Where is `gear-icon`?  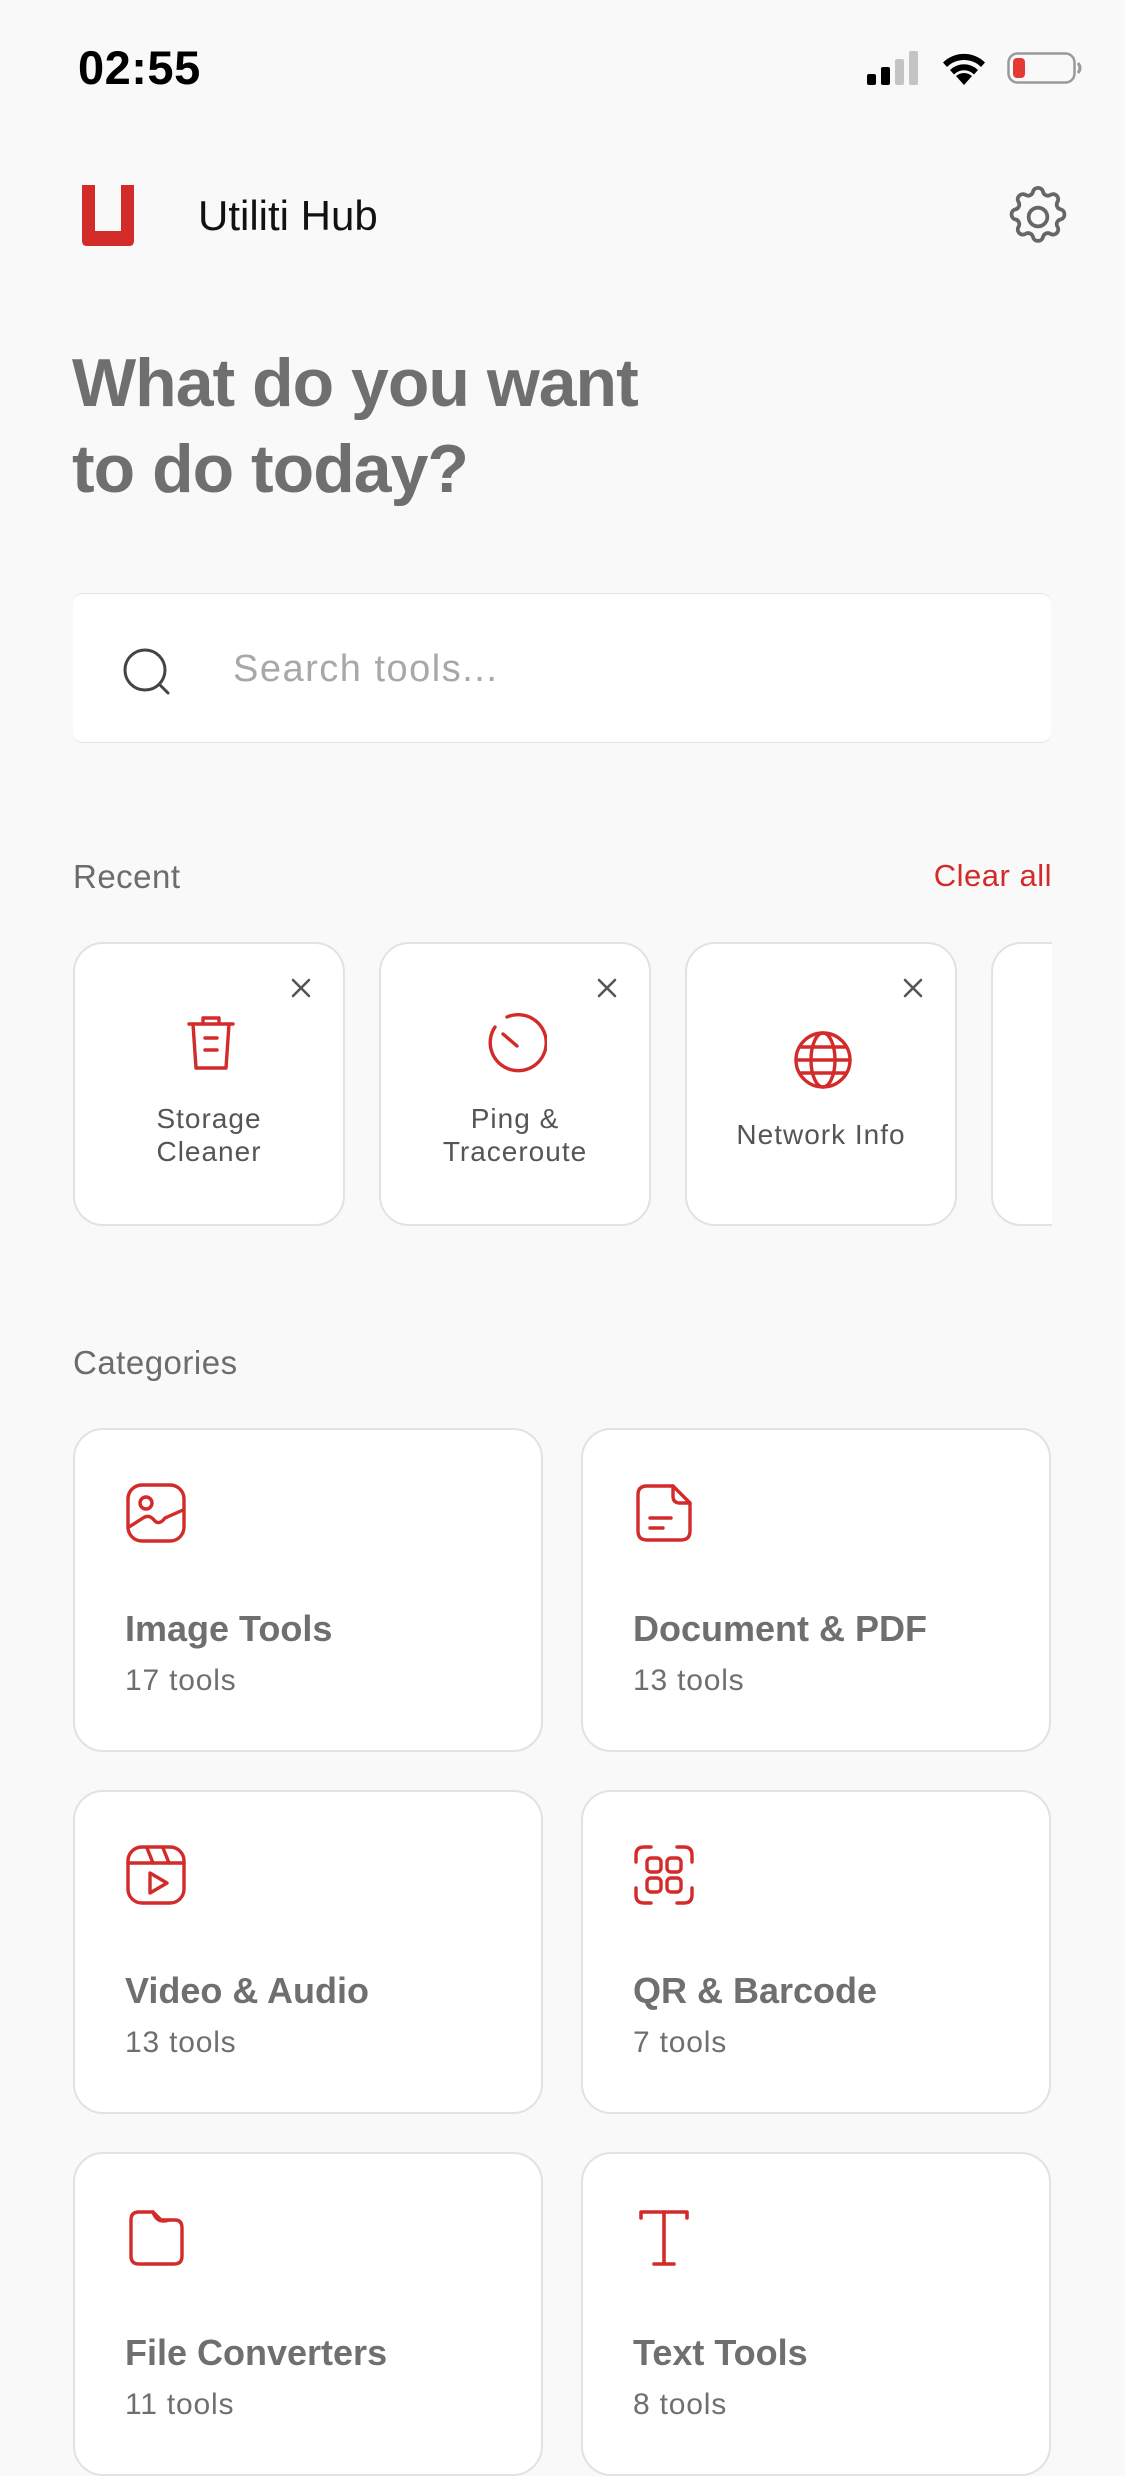
gear-icon is located at coordinates (1038, 214).